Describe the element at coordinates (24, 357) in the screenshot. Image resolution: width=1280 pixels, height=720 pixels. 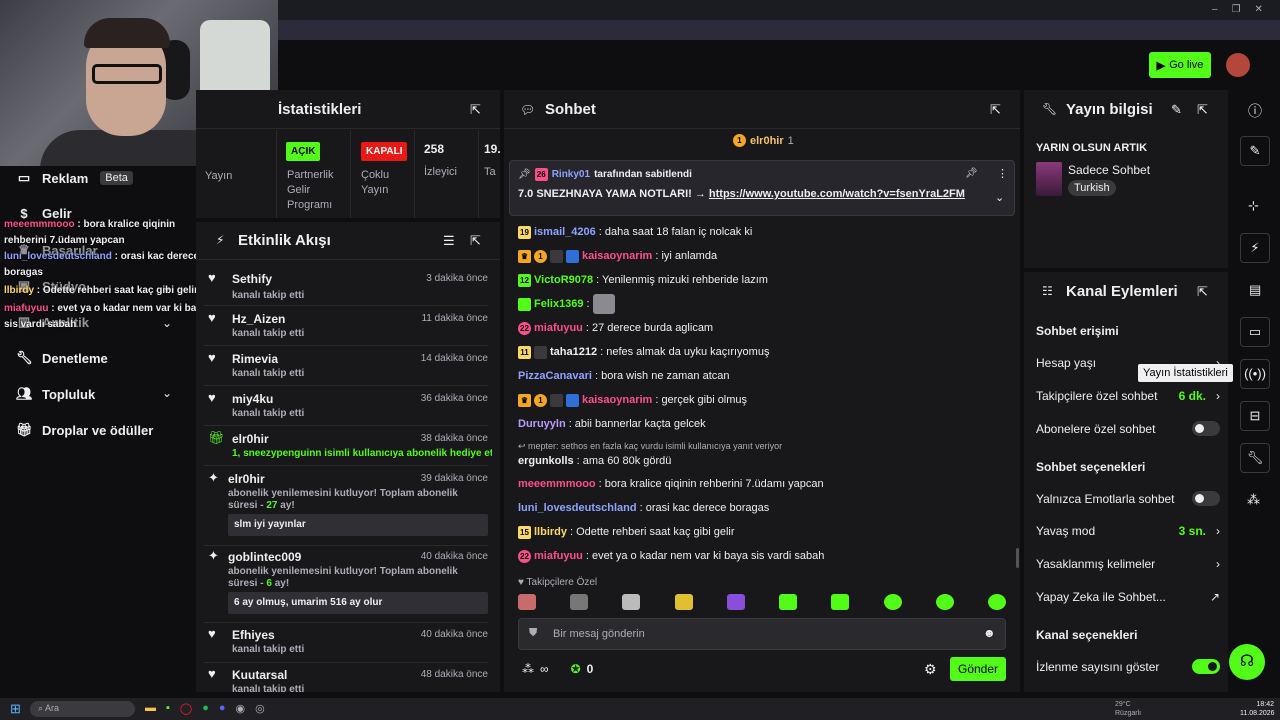
I see `wrench-icon: 🔧︎` at that location.